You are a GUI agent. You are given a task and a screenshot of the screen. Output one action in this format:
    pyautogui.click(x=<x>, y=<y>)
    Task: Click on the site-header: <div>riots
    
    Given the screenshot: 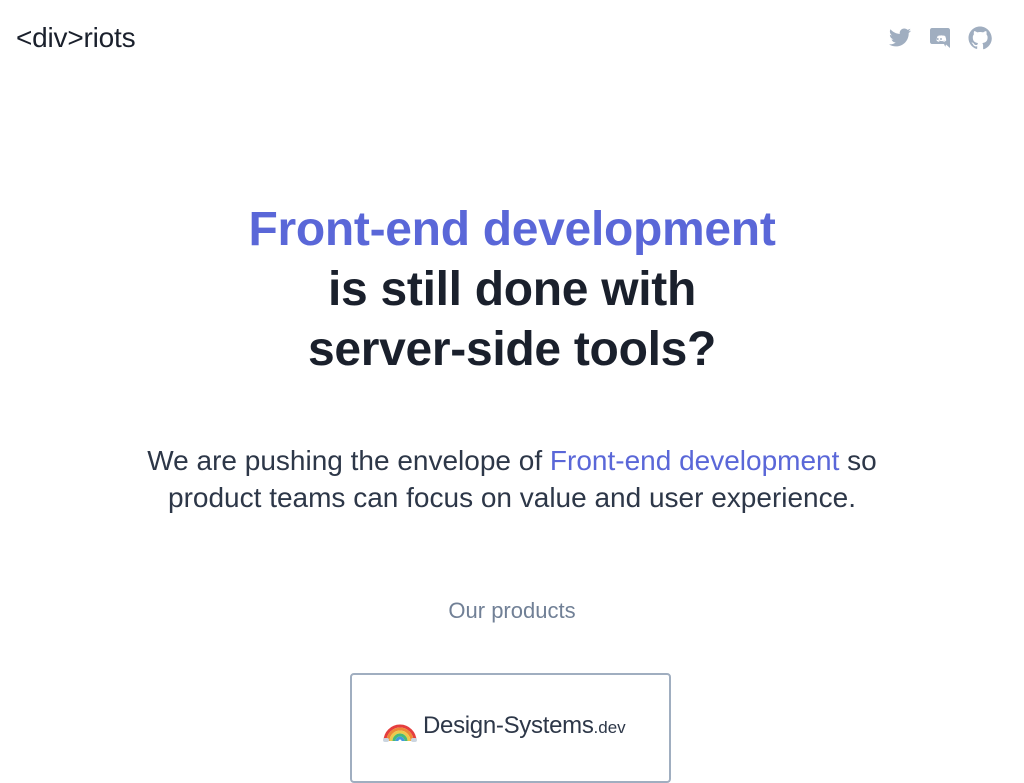 What is the action you would take?
    pyautogui.click(x=512, y=39)
    